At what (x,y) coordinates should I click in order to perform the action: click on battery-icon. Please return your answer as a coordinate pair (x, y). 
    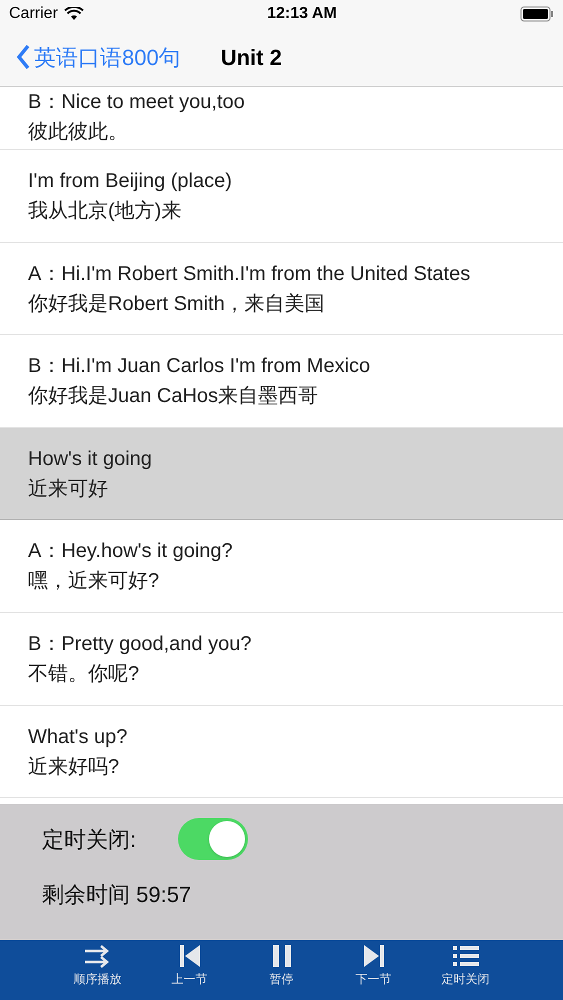
    Looking at the image, I should click on (537, 14).